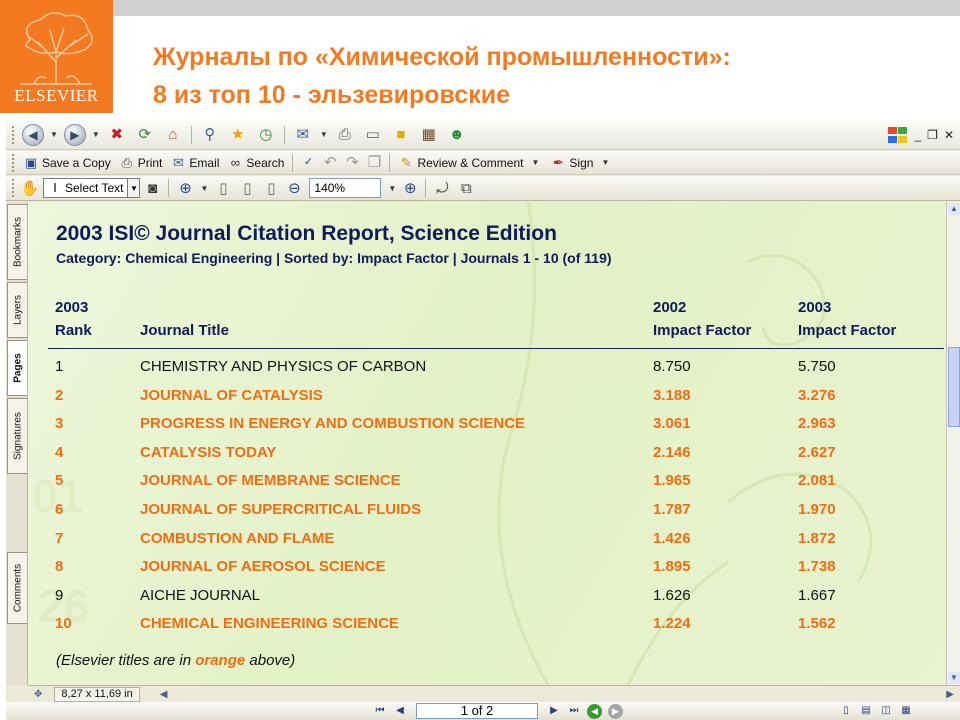  Describe the element at coordinates (906, 711) in the screenshot. I see `continuous-facing-layout-icon: ▦` at that location.